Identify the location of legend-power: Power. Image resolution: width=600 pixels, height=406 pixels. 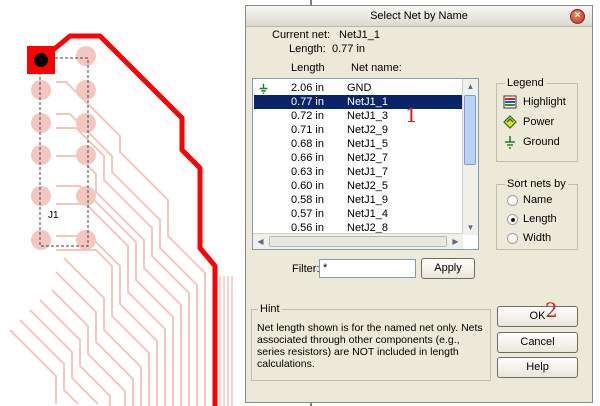
(528, 123).